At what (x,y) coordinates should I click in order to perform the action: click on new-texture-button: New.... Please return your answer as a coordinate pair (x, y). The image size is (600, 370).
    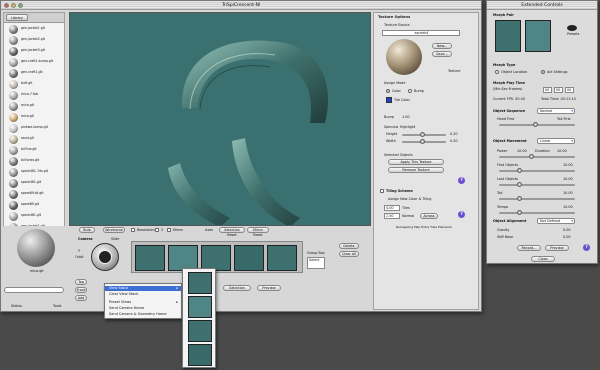
    Looking at the image, I should click on (442, 46).